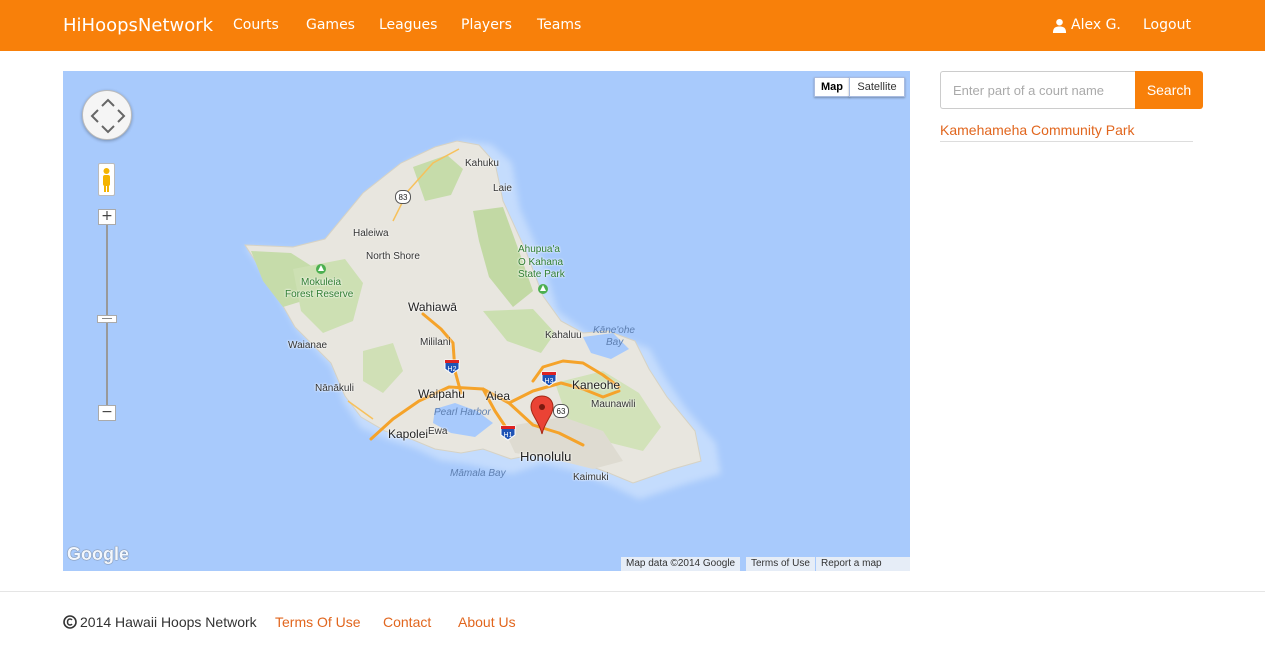  What do you see at coordinates (98, 554) in the screenshot?
I see `google-logo: Google` at bounding box center [98, 554].